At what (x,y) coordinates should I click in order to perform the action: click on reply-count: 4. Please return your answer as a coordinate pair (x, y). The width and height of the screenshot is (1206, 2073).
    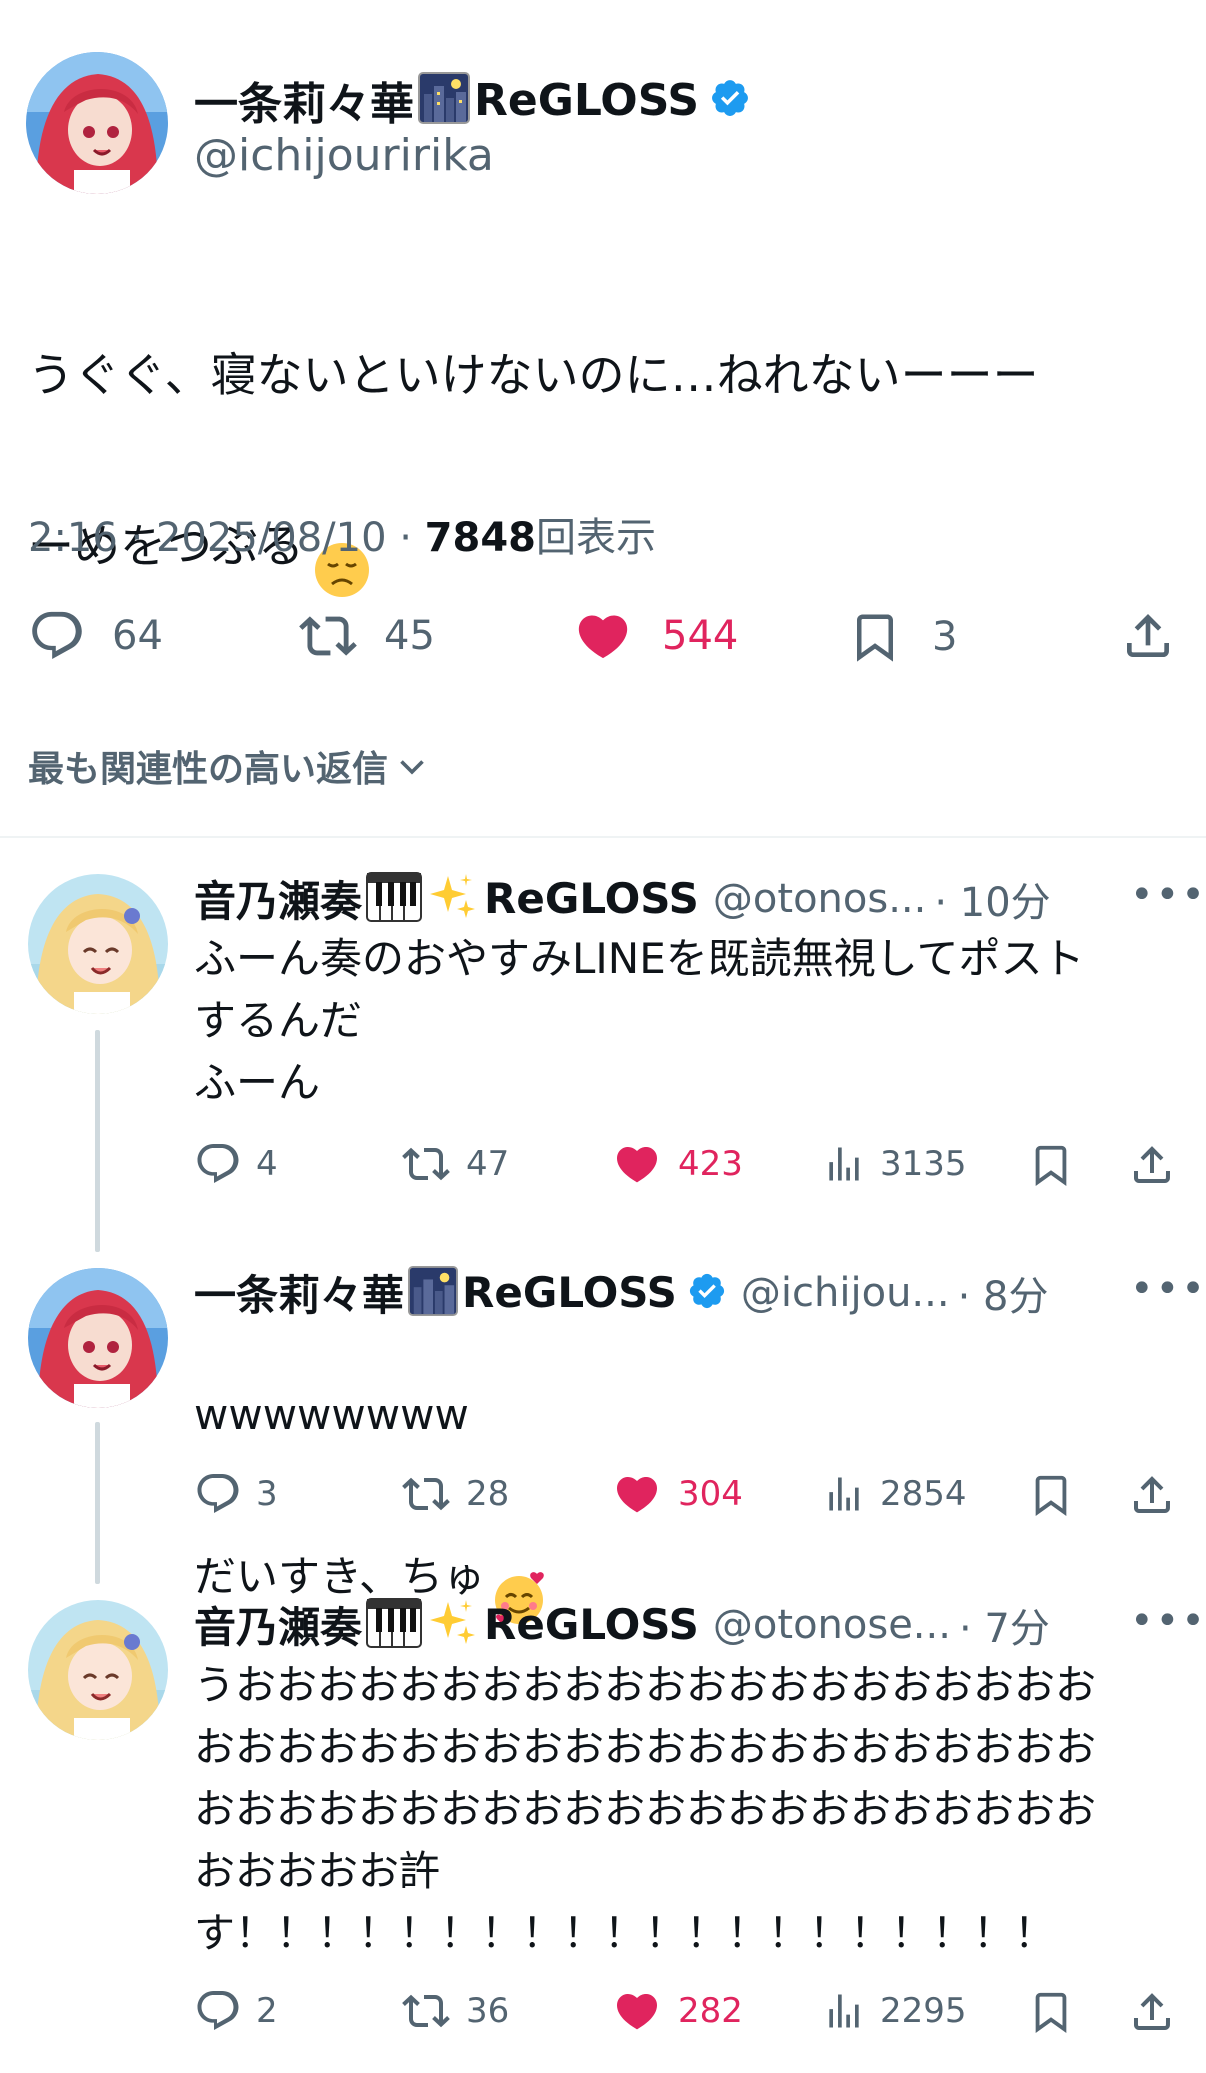
    Looking at the image, I should click on (267, 1164).